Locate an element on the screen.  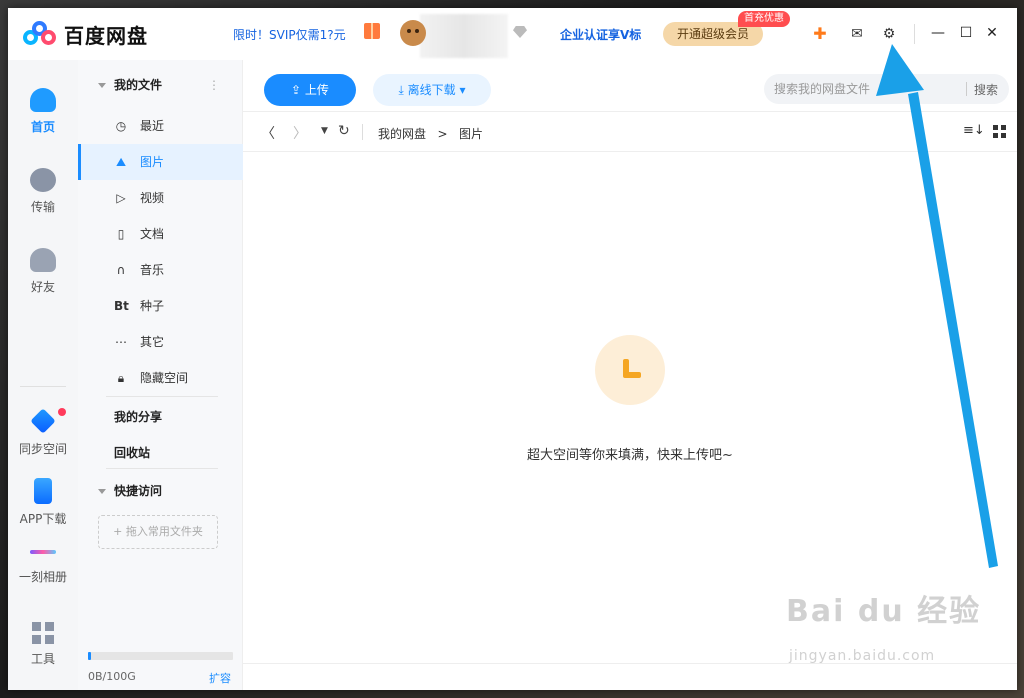
cloud-icon is located at coordinates (43, 100).